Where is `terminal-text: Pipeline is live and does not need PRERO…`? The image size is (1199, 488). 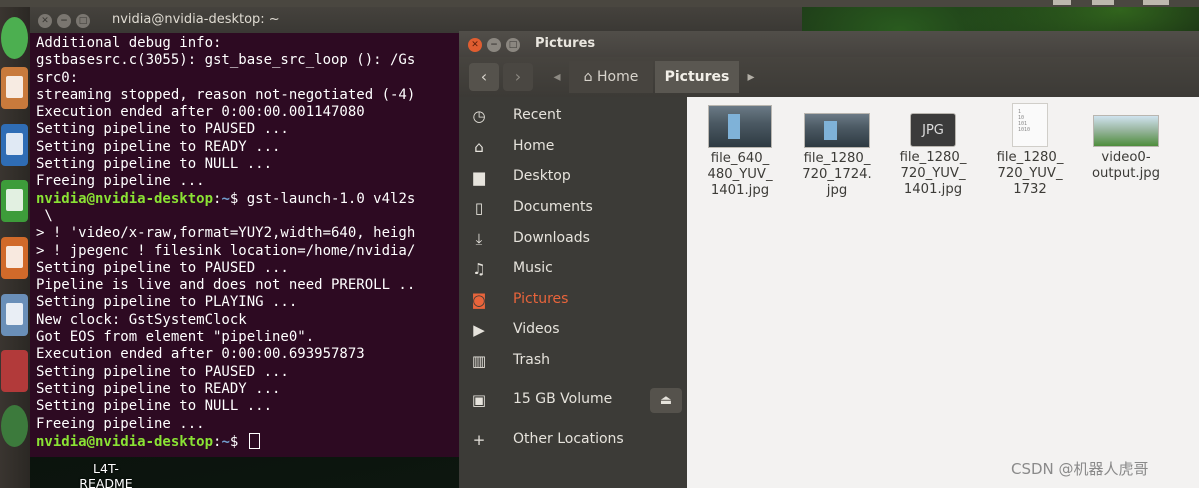 terminal-text: Pipeline is live and does not need PRERO… is located at coordinates (226, 285).